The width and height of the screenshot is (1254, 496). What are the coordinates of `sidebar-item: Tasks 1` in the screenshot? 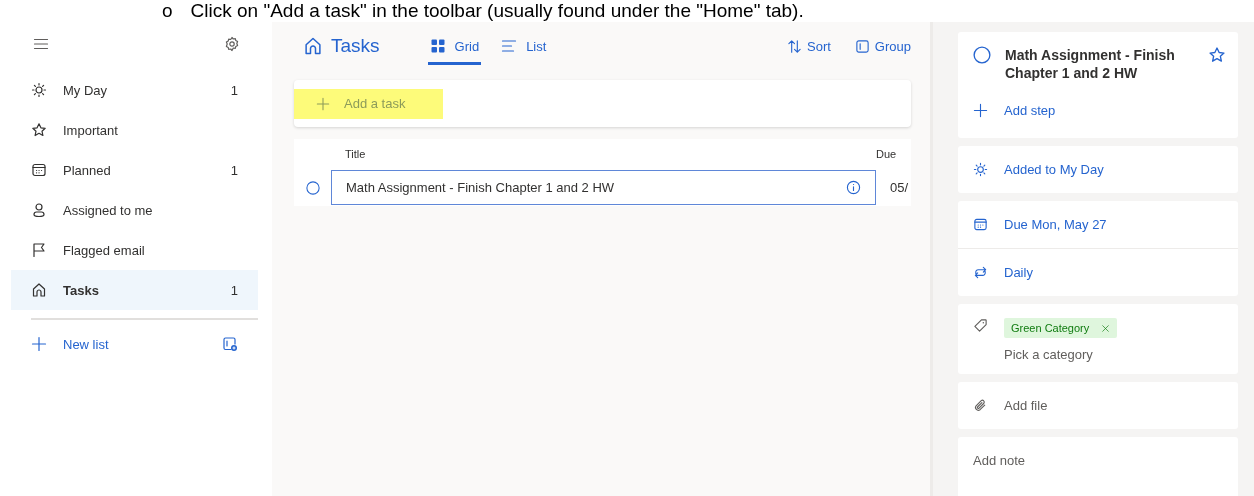 It's located at (134, 290).